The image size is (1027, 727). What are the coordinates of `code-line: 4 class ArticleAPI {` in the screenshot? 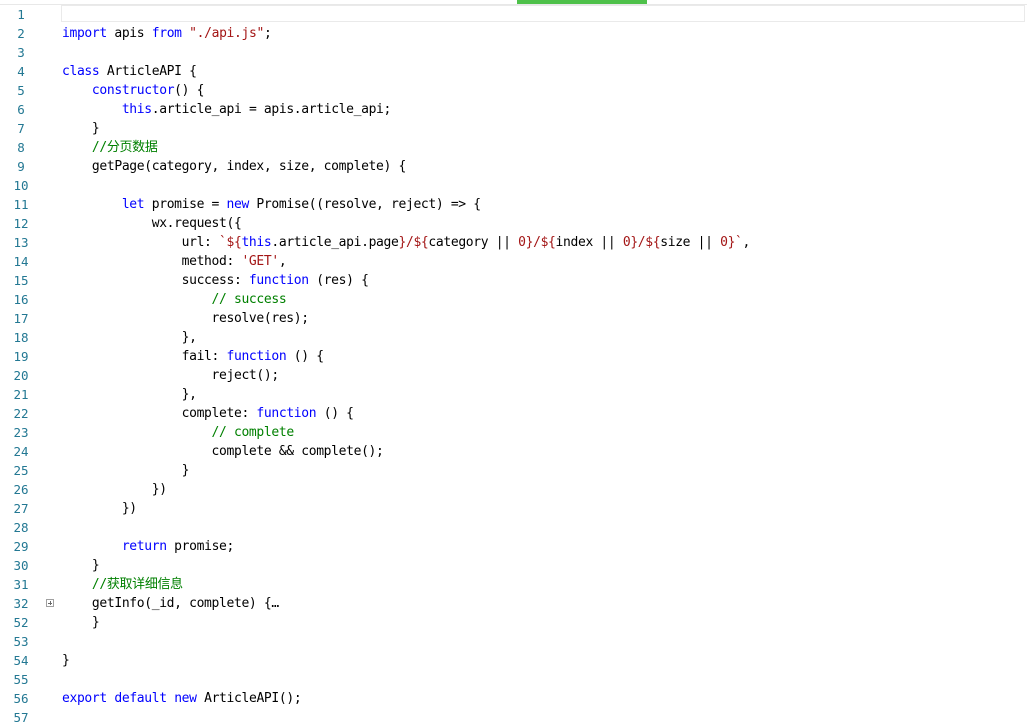 It's located at (513, 71).